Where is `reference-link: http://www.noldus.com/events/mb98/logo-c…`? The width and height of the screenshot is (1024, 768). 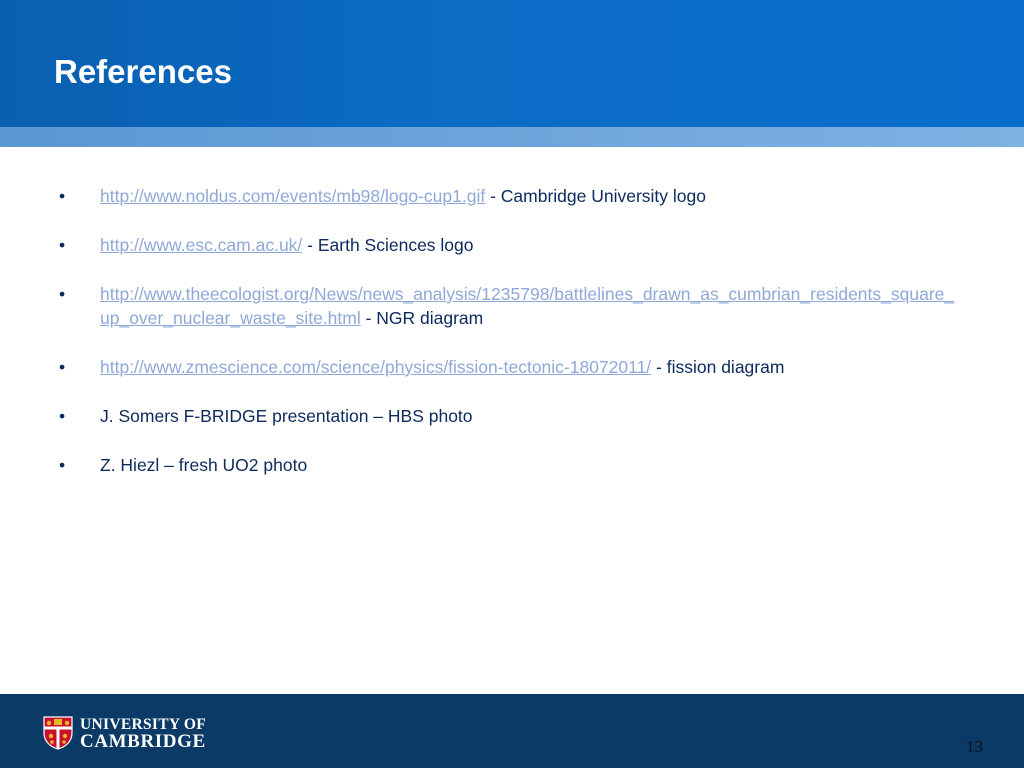
reference-link: http://www.noldus.com/events/mb98/logo-c… is located at coordinates (292, 196).